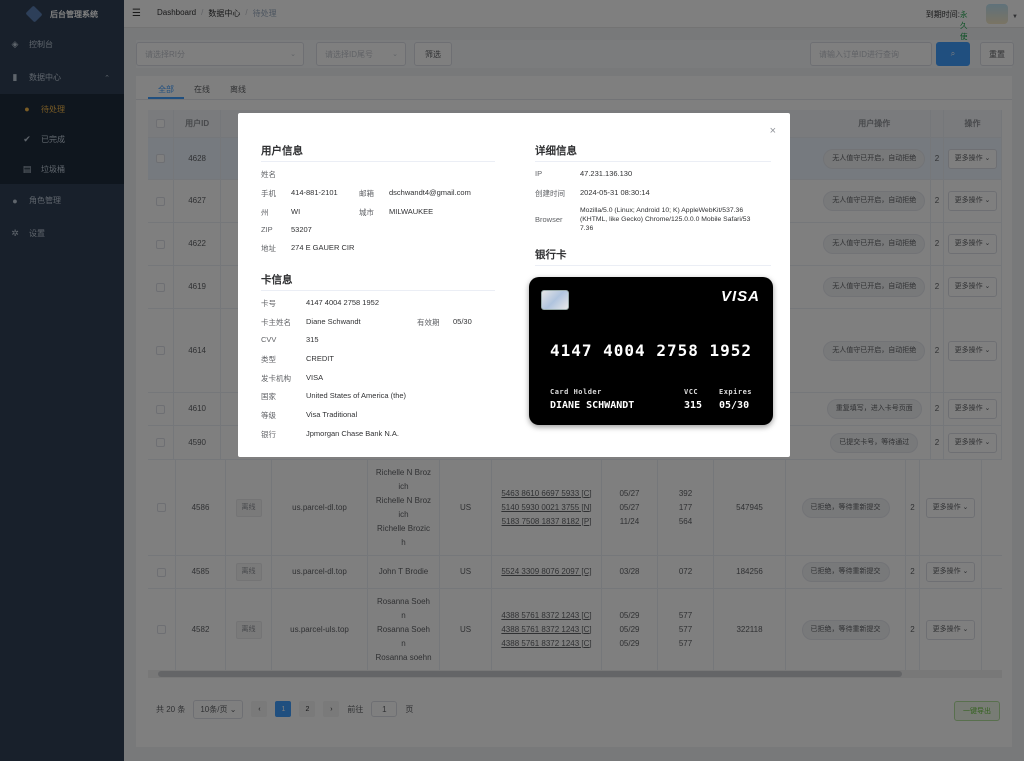  I want to click on phone-label: 手机, so click(268, 193).